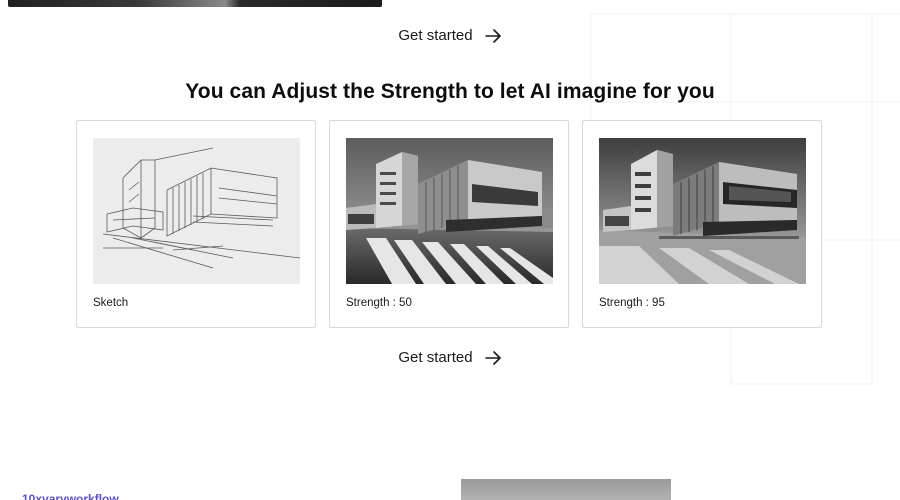 The height and width of the screenshot is (500, 900). Describe the element at coordinates (196, 211) in the screenshot. I see `sketch-image` at that location.